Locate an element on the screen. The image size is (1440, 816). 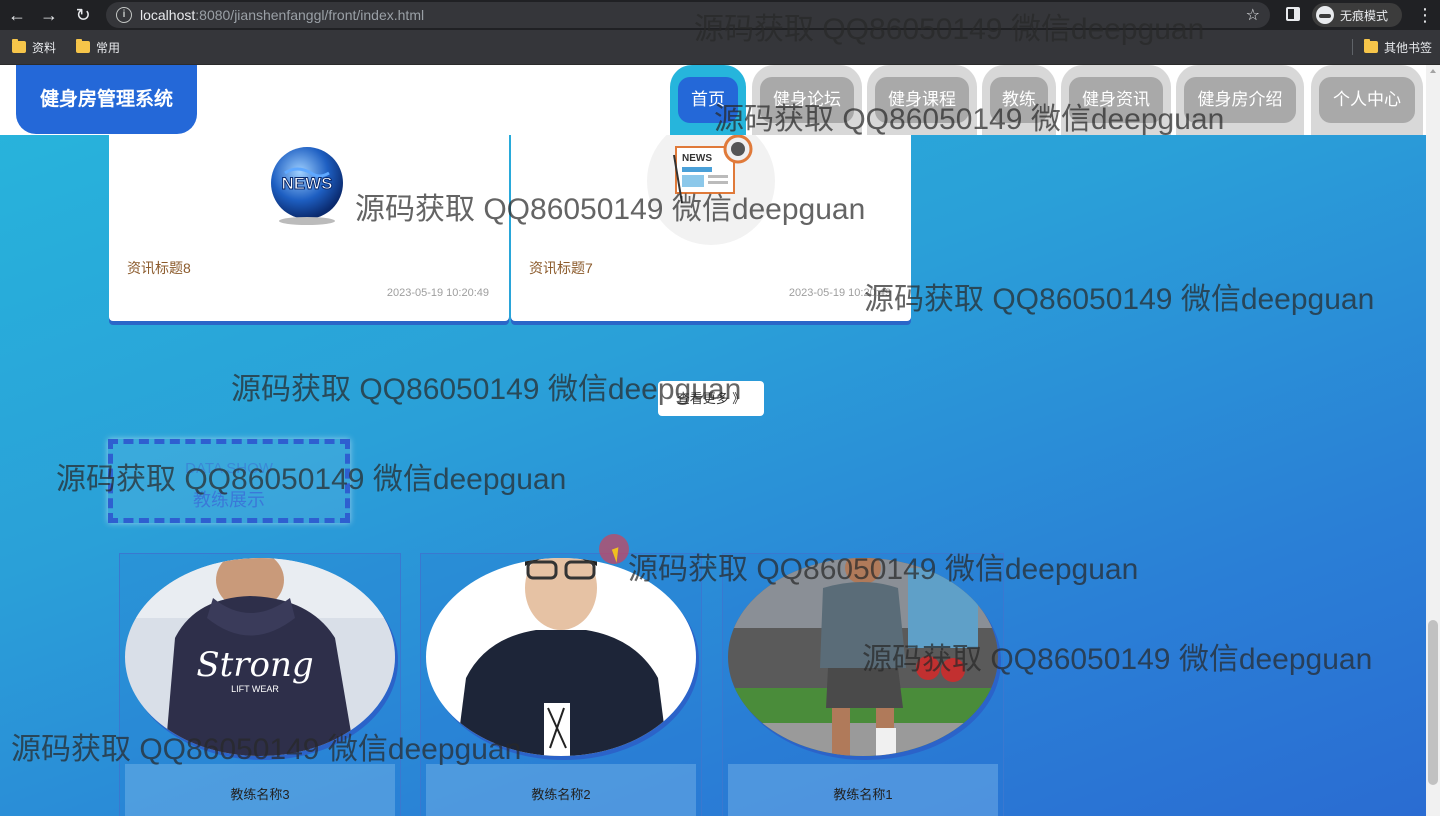
bookmark-label: 常用 is located at coordinates (108, 47).